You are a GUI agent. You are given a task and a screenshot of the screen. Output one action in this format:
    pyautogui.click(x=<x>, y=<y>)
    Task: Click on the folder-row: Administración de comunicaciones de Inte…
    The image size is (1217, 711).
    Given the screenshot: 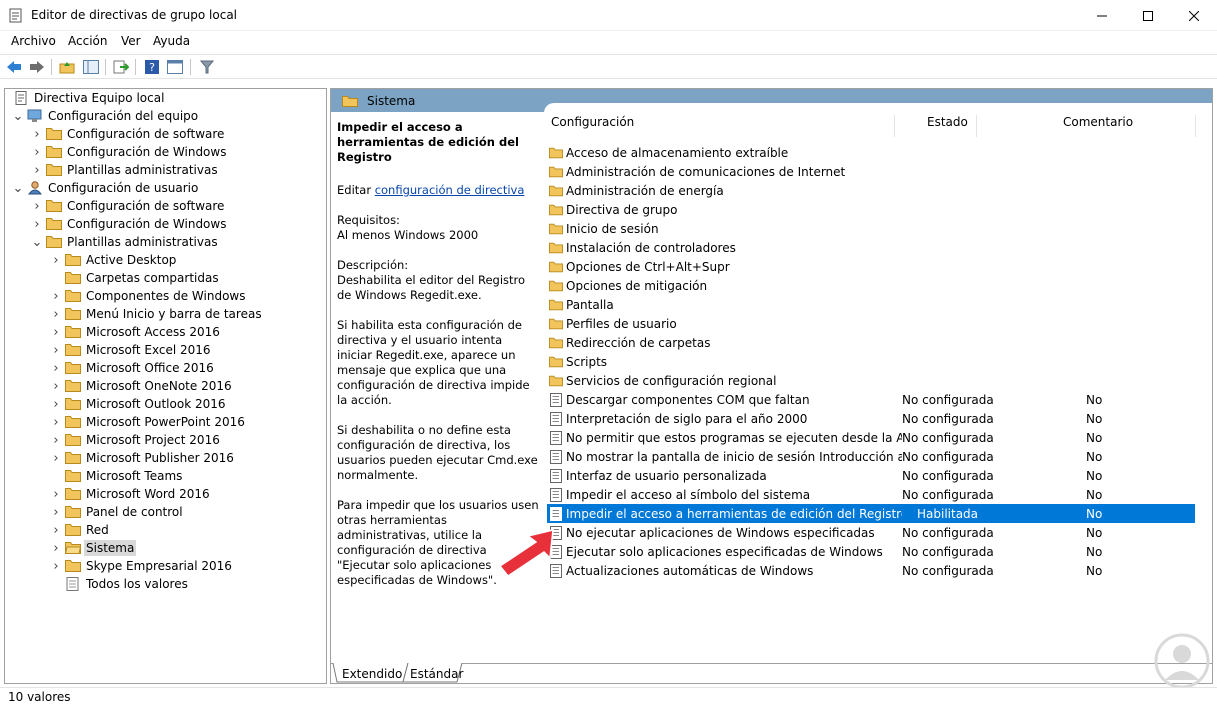 What is the action you would take?
    pyautogui.click(x=871, y=171)
    